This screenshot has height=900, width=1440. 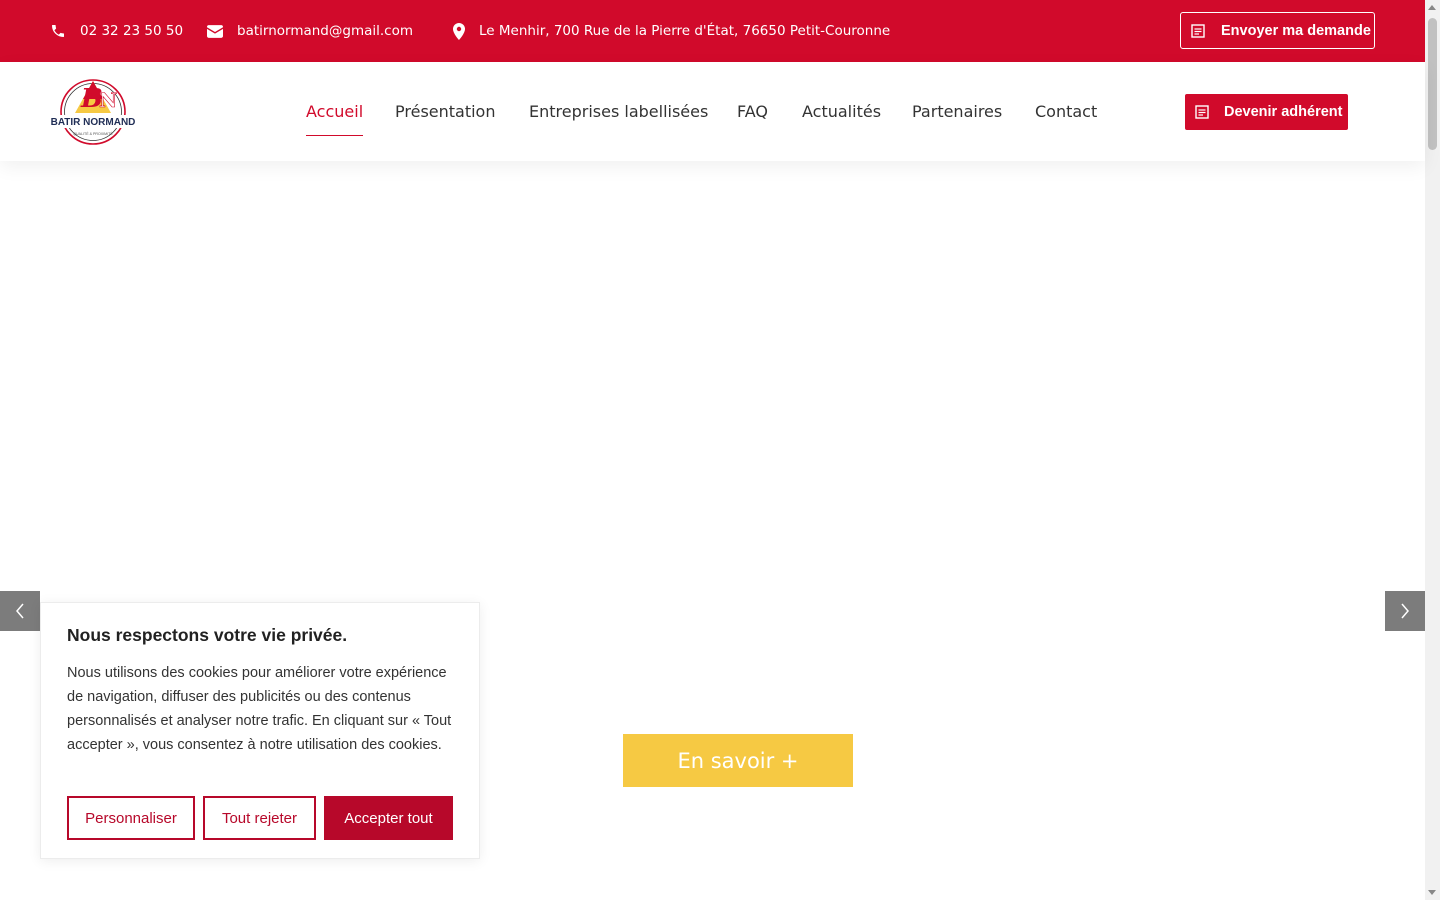 I want to click on chevron-right-icon, so click(x=1405, y=611).